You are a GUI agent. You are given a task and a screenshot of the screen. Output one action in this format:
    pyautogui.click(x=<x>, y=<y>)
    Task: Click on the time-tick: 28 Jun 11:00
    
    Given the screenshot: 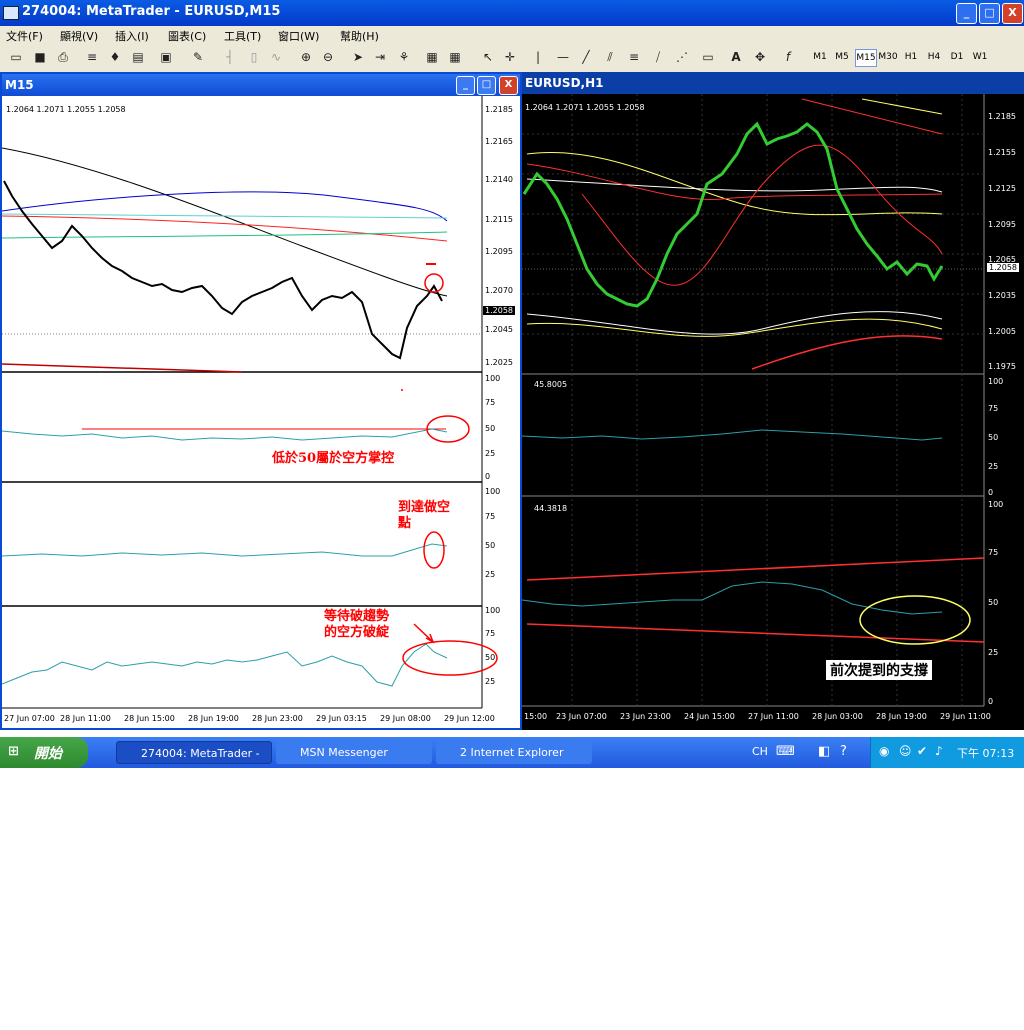 What is the action you would take?
    pyautogui.click(x=85, y=718)
    